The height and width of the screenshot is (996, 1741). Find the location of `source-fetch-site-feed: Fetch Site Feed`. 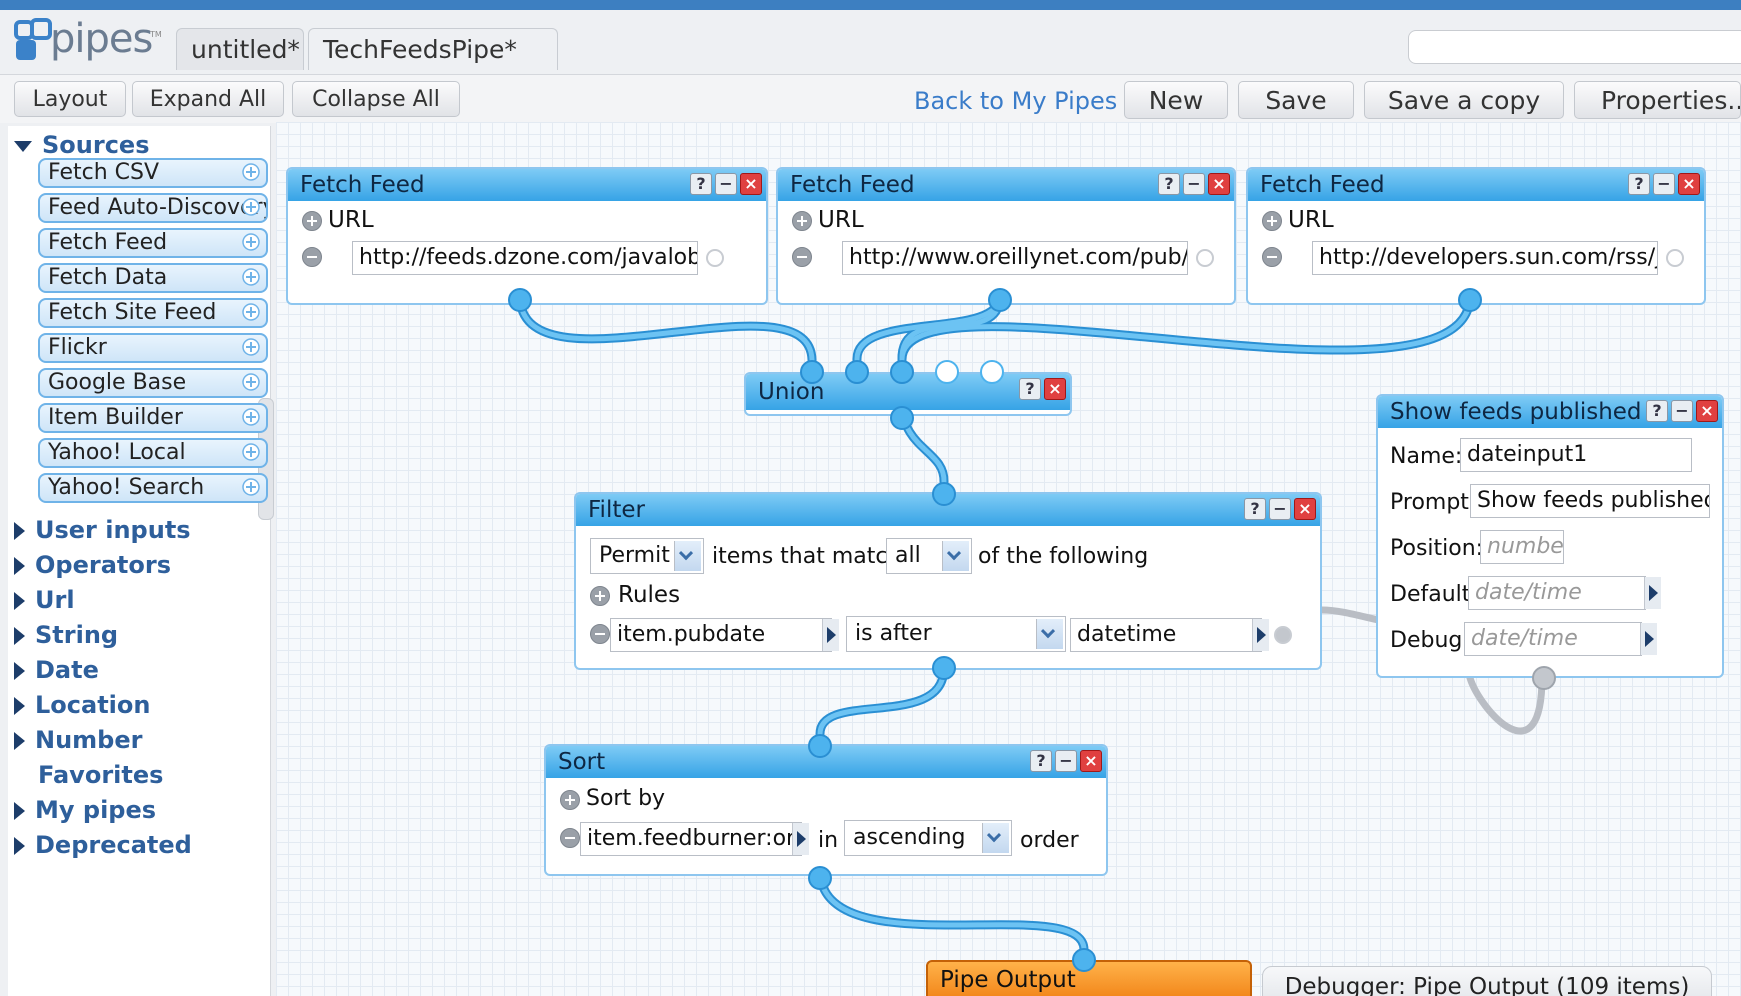

source-fetch-site-feed: Fetch Site Feed is located at coordinates (153, 313).